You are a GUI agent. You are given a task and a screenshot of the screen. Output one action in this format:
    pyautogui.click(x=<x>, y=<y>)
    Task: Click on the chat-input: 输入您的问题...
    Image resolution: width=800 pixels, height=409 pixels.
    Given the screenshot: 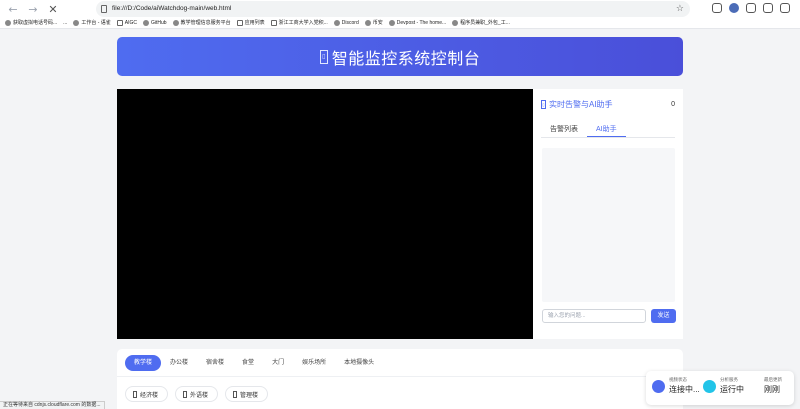 What is the action you would take?
    pyautogui.click(x=594, y=316)
    